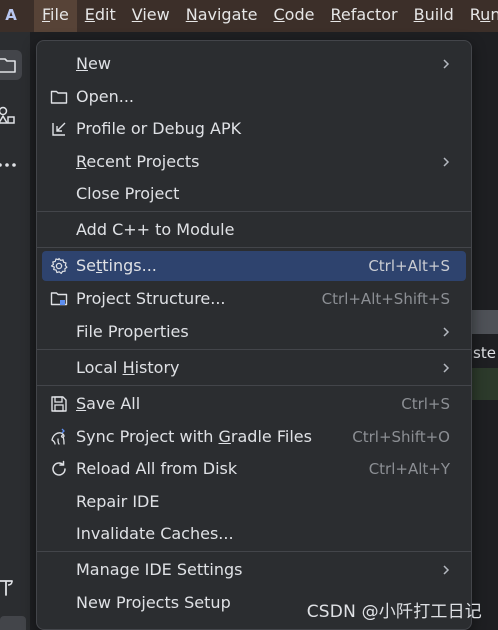 The height and width of the screenshot is (630, 498). I want to click on menu-item-repair-ide: Repair IDE, so click(254, 502).